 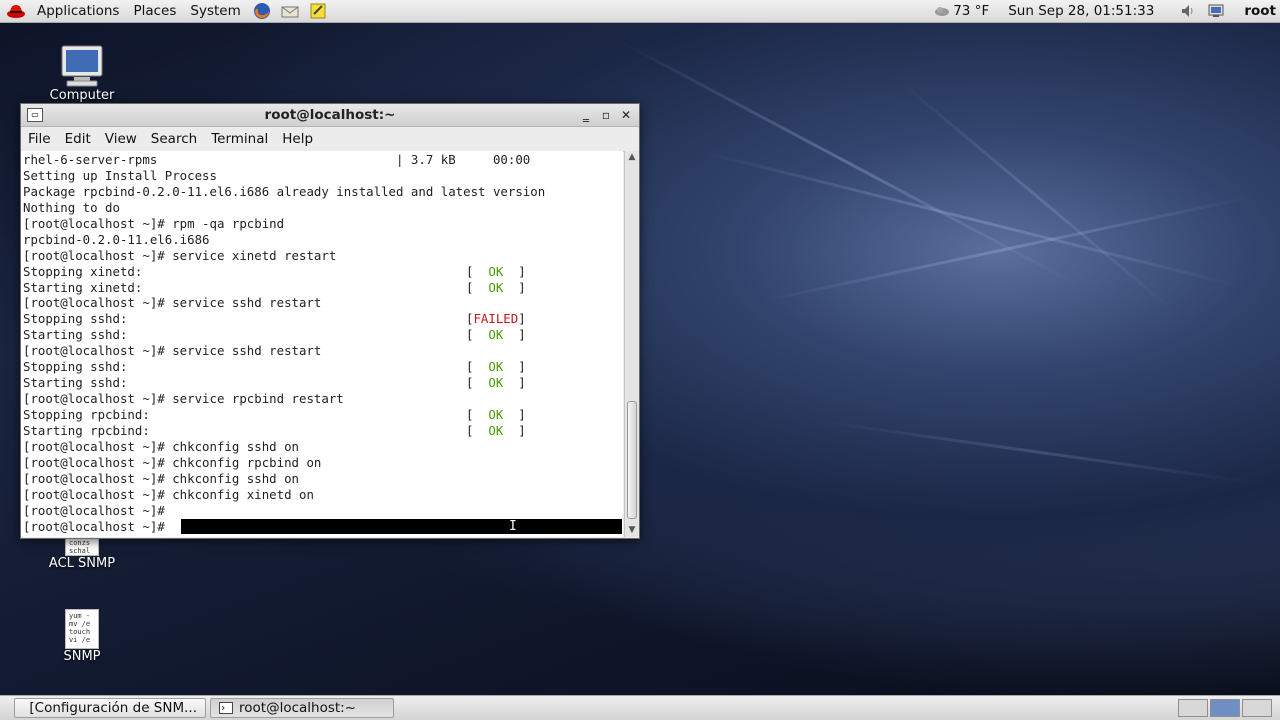 What do you see at coordinates (277, 159) in the screenshot?
I see `terminal-line-text: rhel-6-server-rpms | 3.7 kB 00:00` at bounding box center [277, 159].